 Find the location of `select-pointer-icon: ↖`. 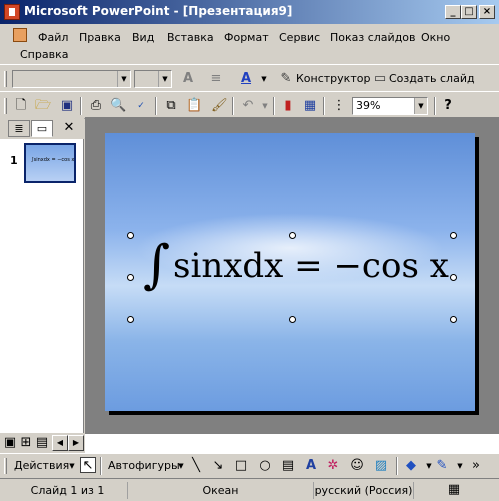

select-pointer-icon: ↖ is located at coordinates (88, 465).